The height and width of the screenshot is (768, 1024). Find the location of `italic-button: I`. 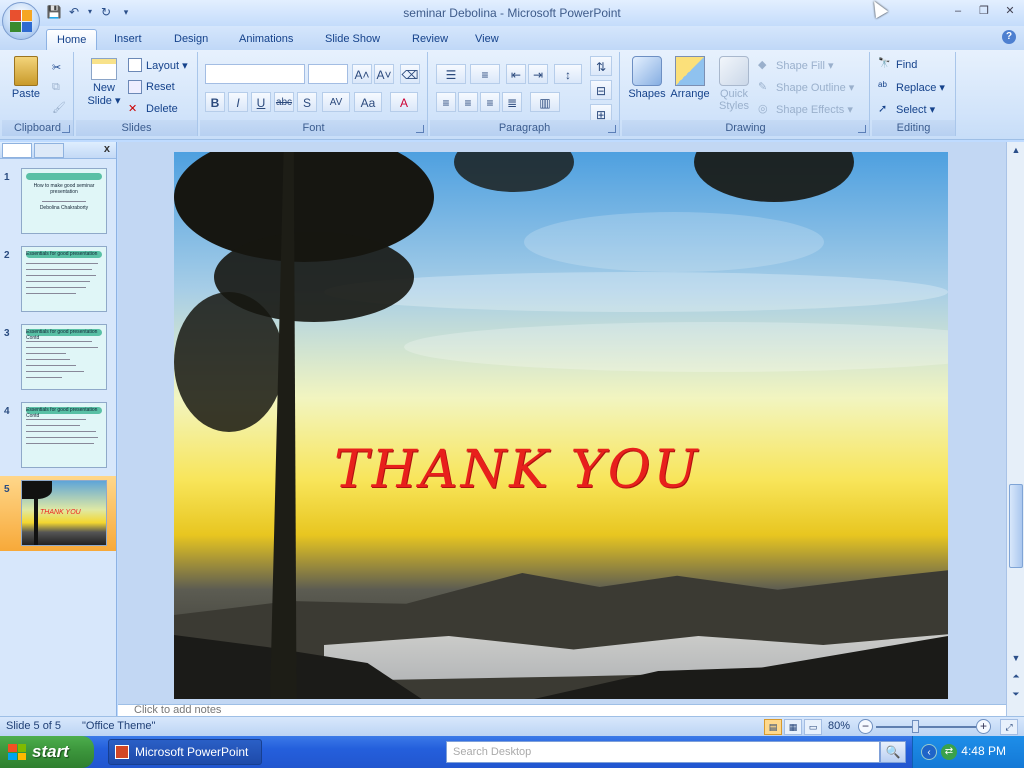

italic-button: I is located at coordinates (238, 102).